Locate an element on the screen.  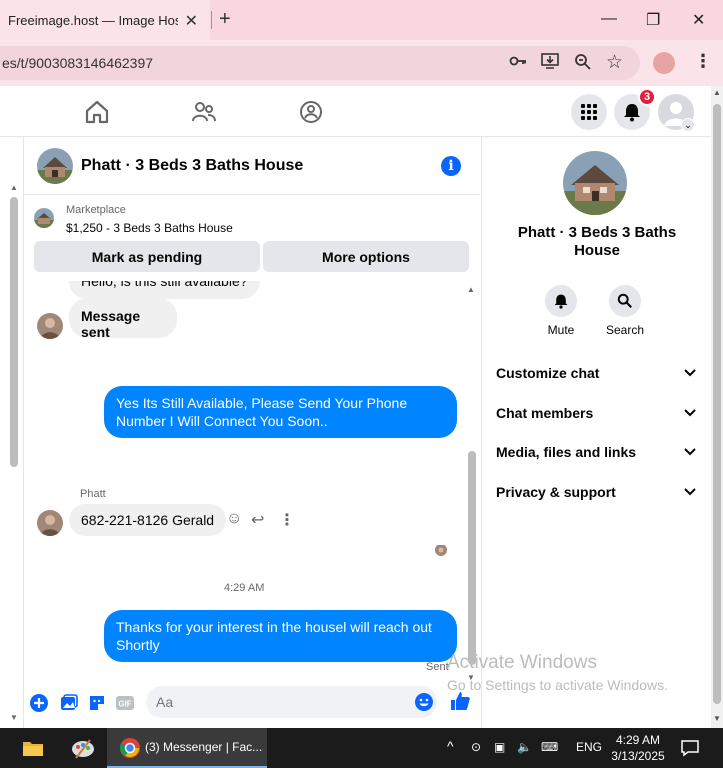
tray-network-icon: ▣ is located at coordinates (499, 747).